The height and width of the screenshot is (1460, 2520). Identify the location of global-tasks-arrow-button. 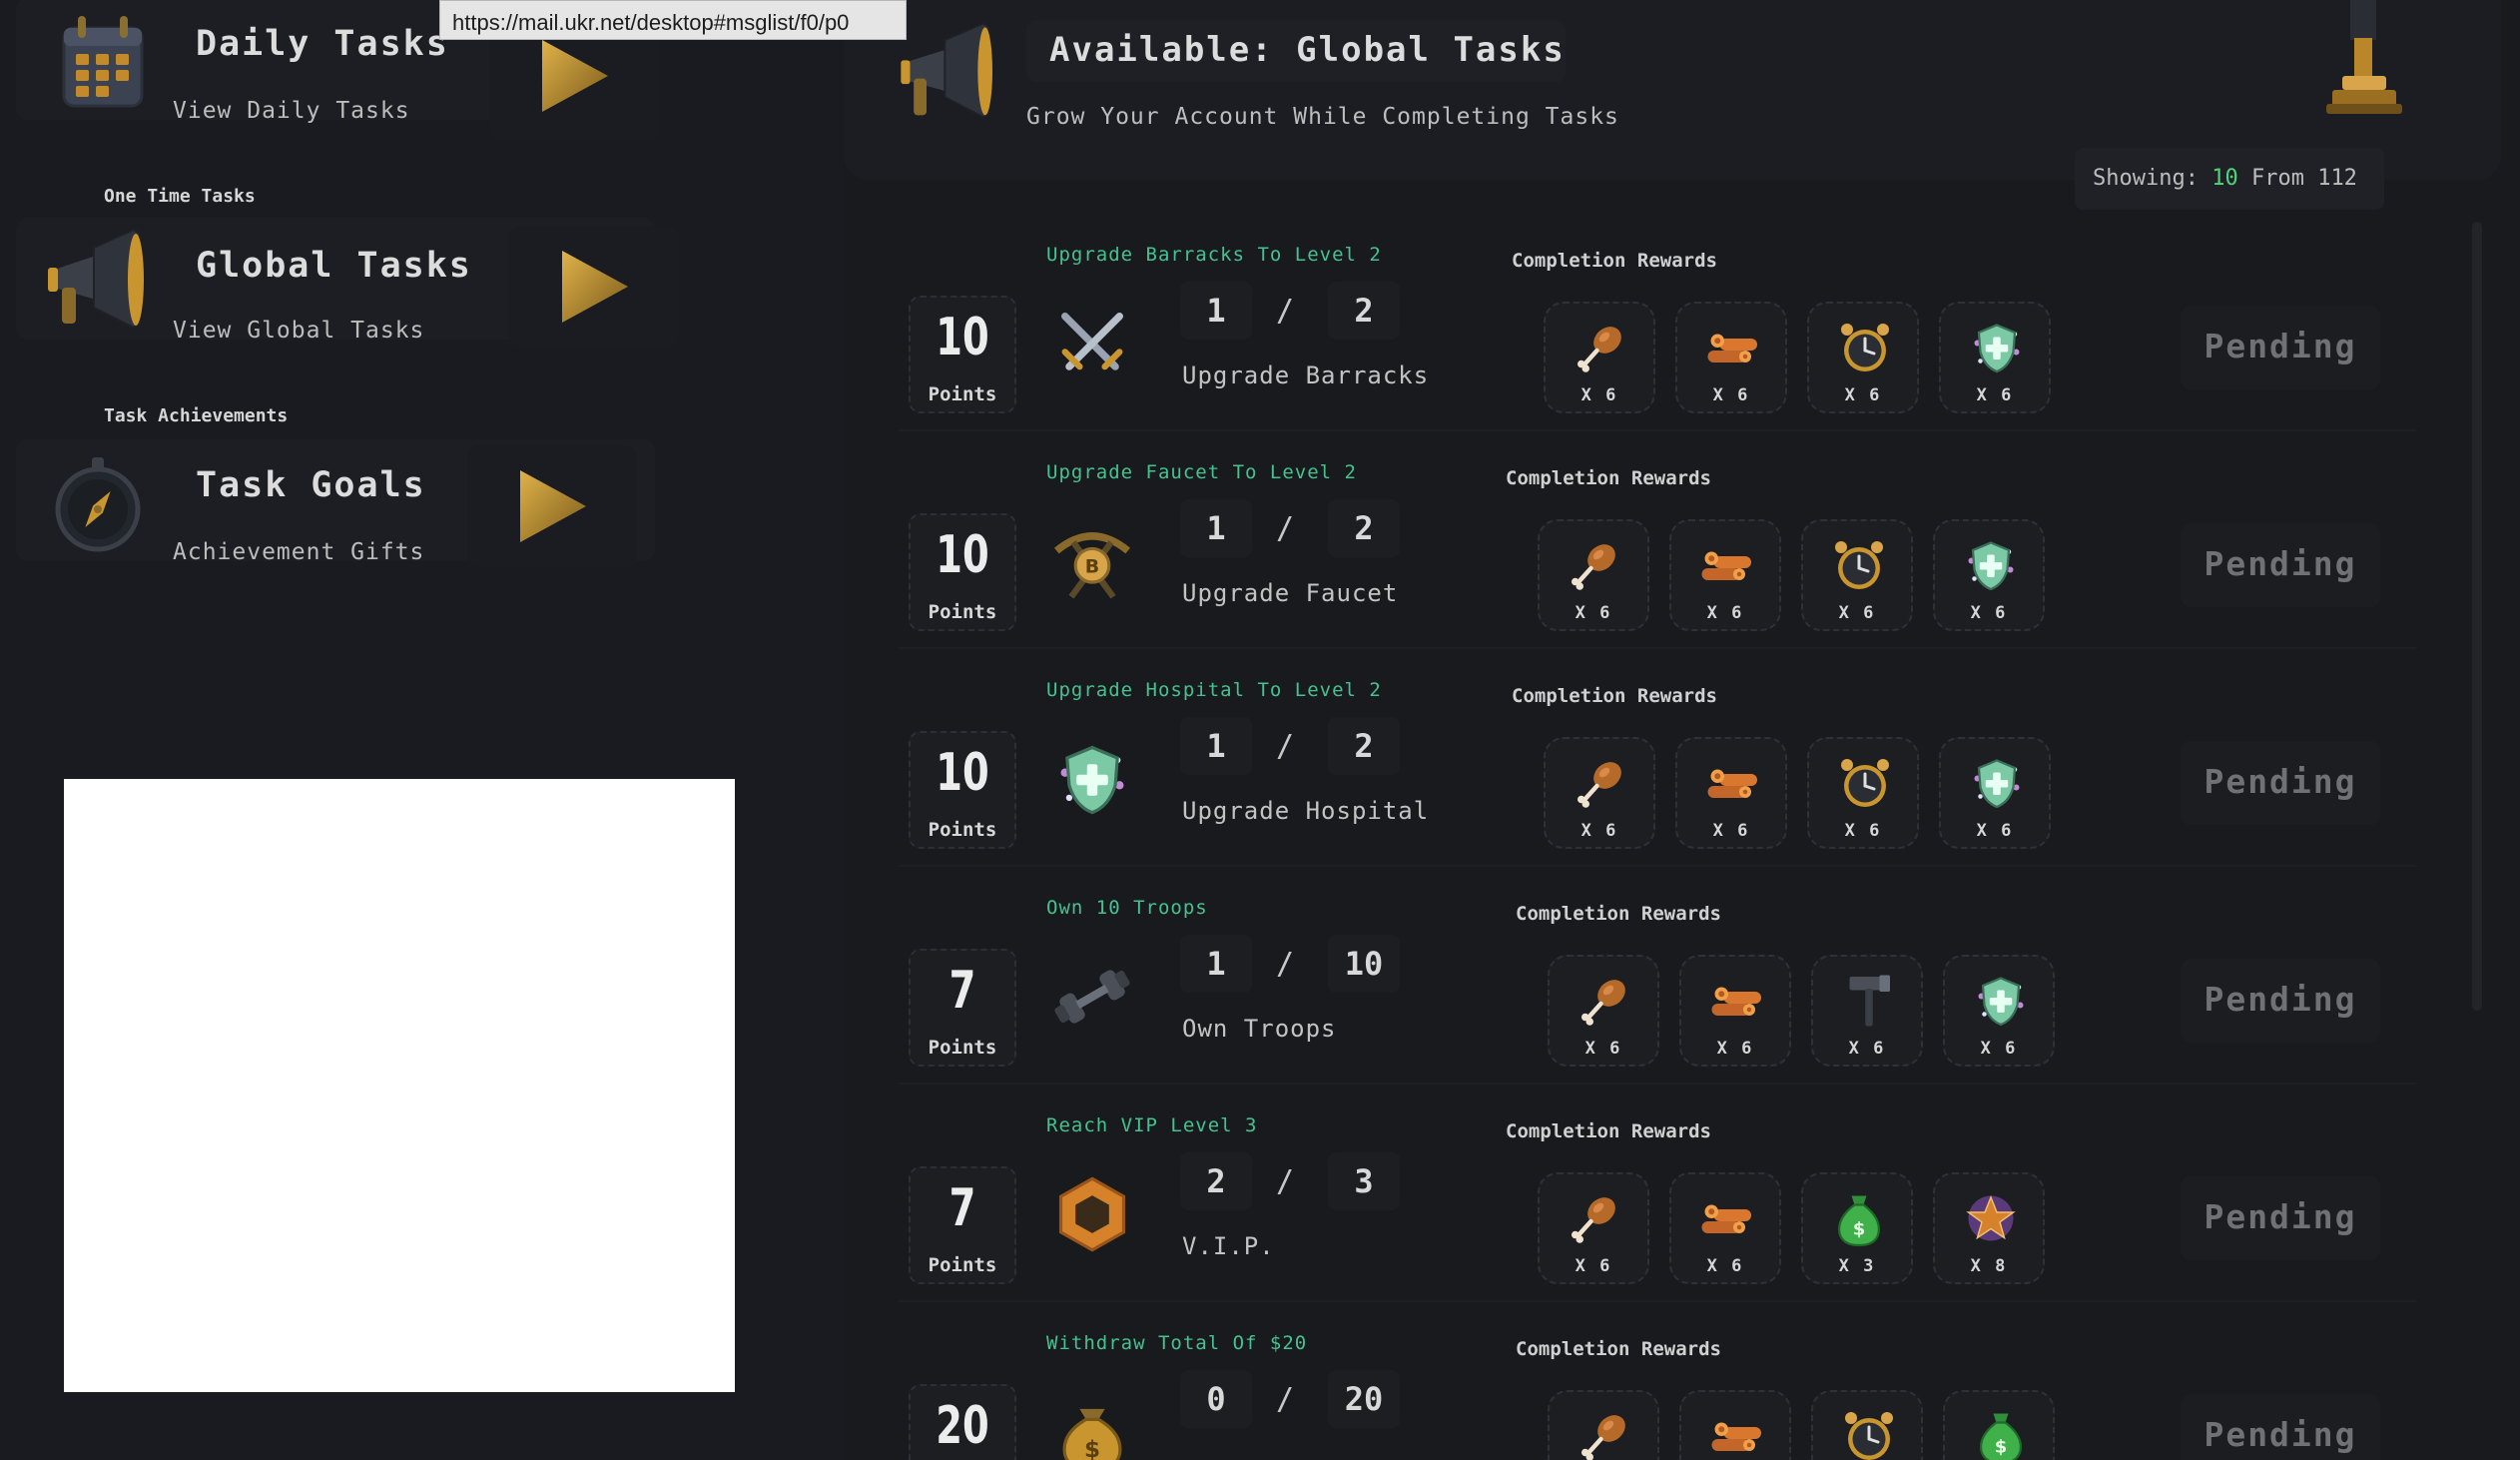
(594, 287).